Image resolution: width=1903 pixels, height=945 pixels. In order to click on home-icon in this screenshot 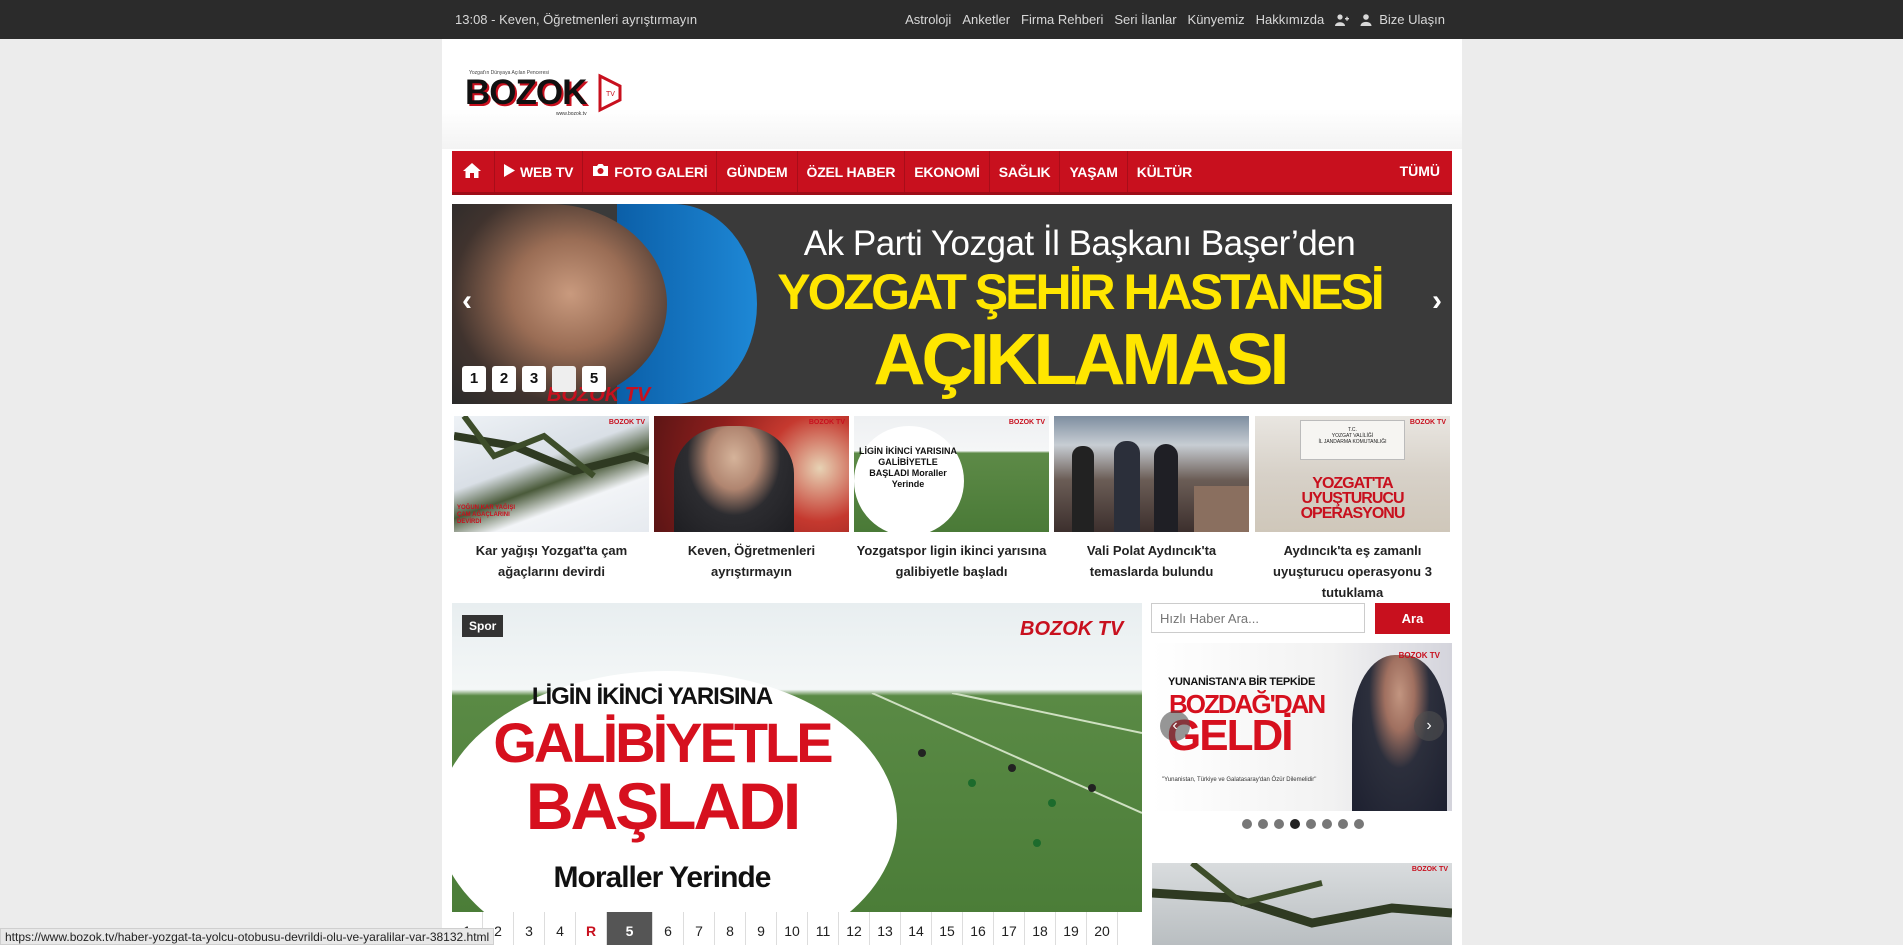, I will do `click(472, 172)`.